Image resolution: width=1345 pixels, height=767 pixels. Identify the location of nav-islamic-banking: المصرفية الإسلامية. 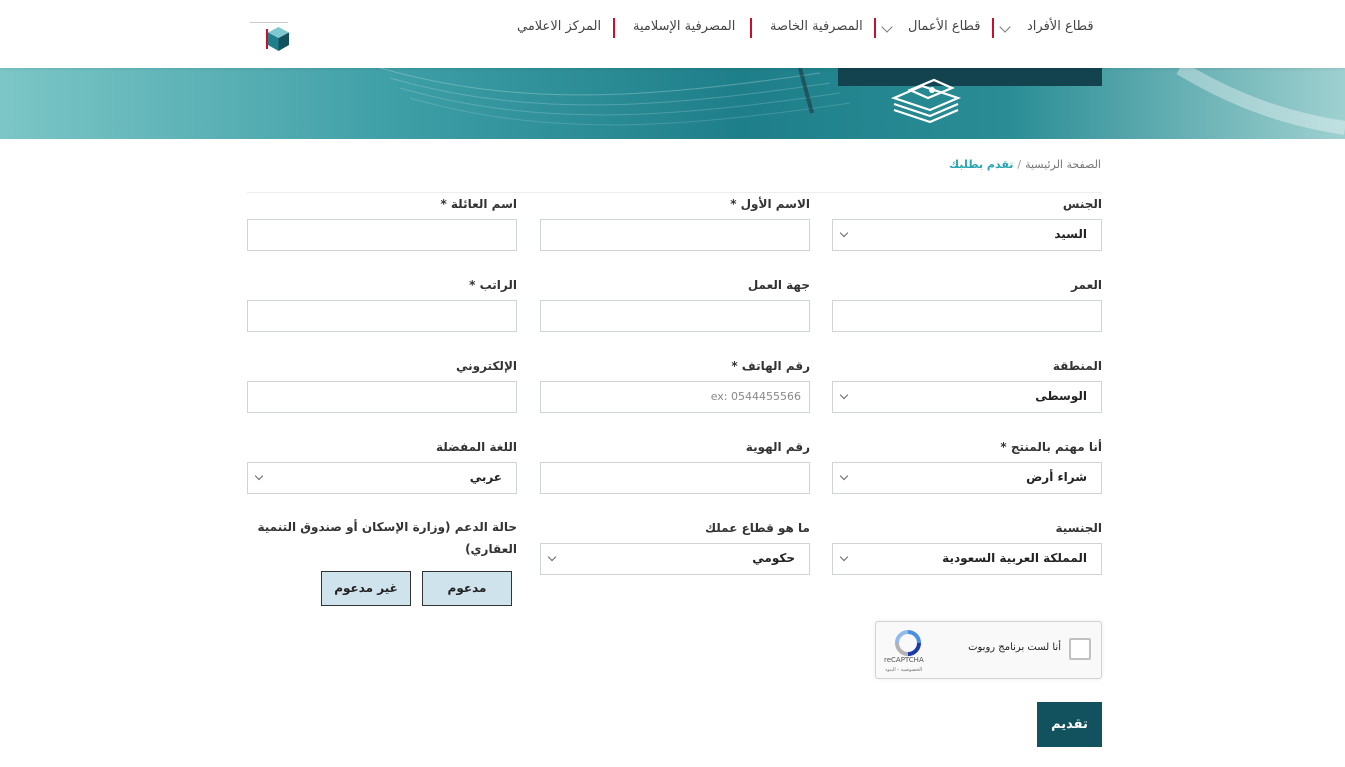
(684, 26).